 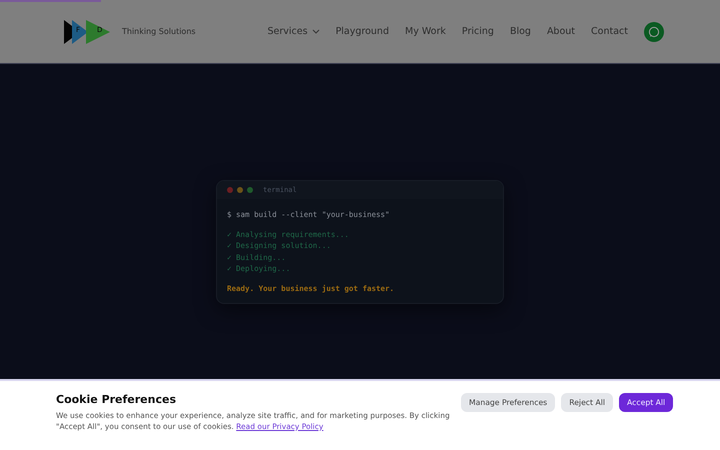 I want to click on nav-link: Pricing, so click(x=478, y=31).